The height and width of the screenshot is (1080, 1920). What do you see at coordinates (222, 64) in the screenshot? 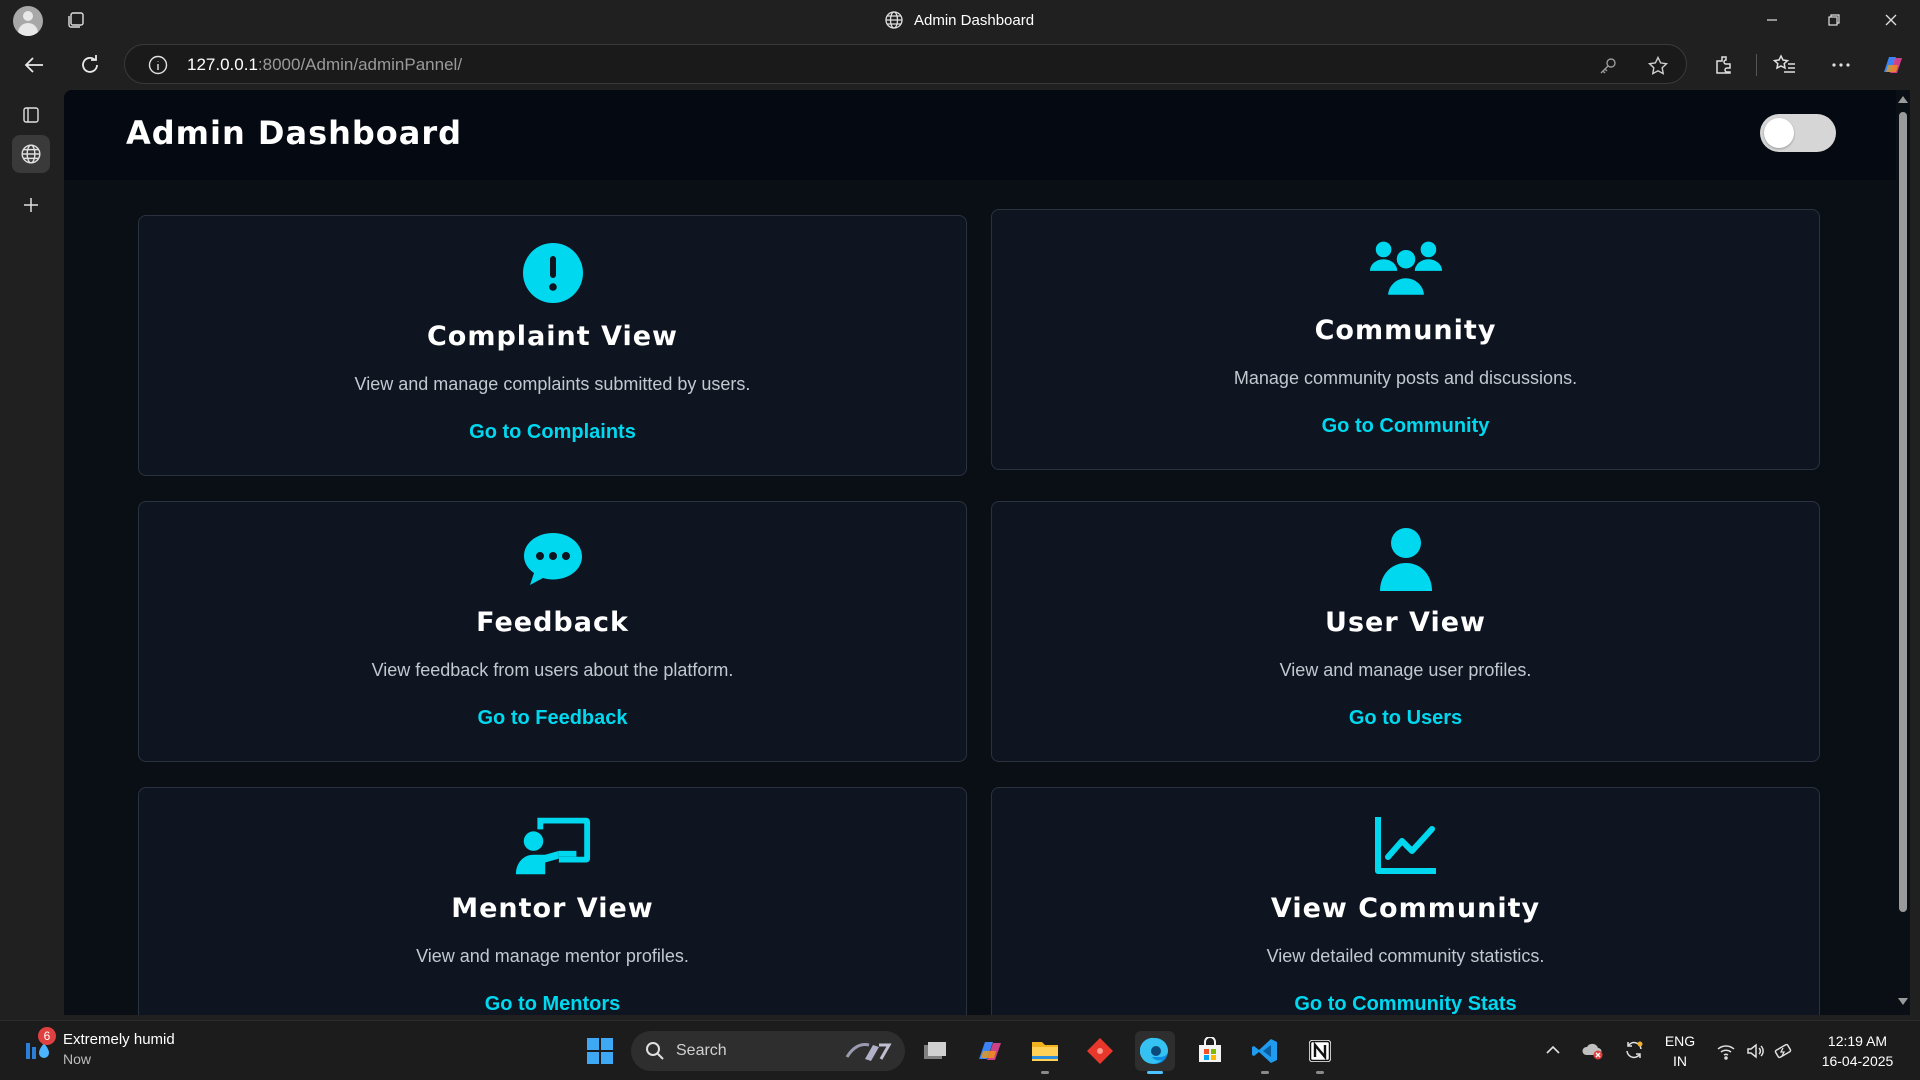
I see `url-host: 127.0.0.1` at bounding box center [222, 64].